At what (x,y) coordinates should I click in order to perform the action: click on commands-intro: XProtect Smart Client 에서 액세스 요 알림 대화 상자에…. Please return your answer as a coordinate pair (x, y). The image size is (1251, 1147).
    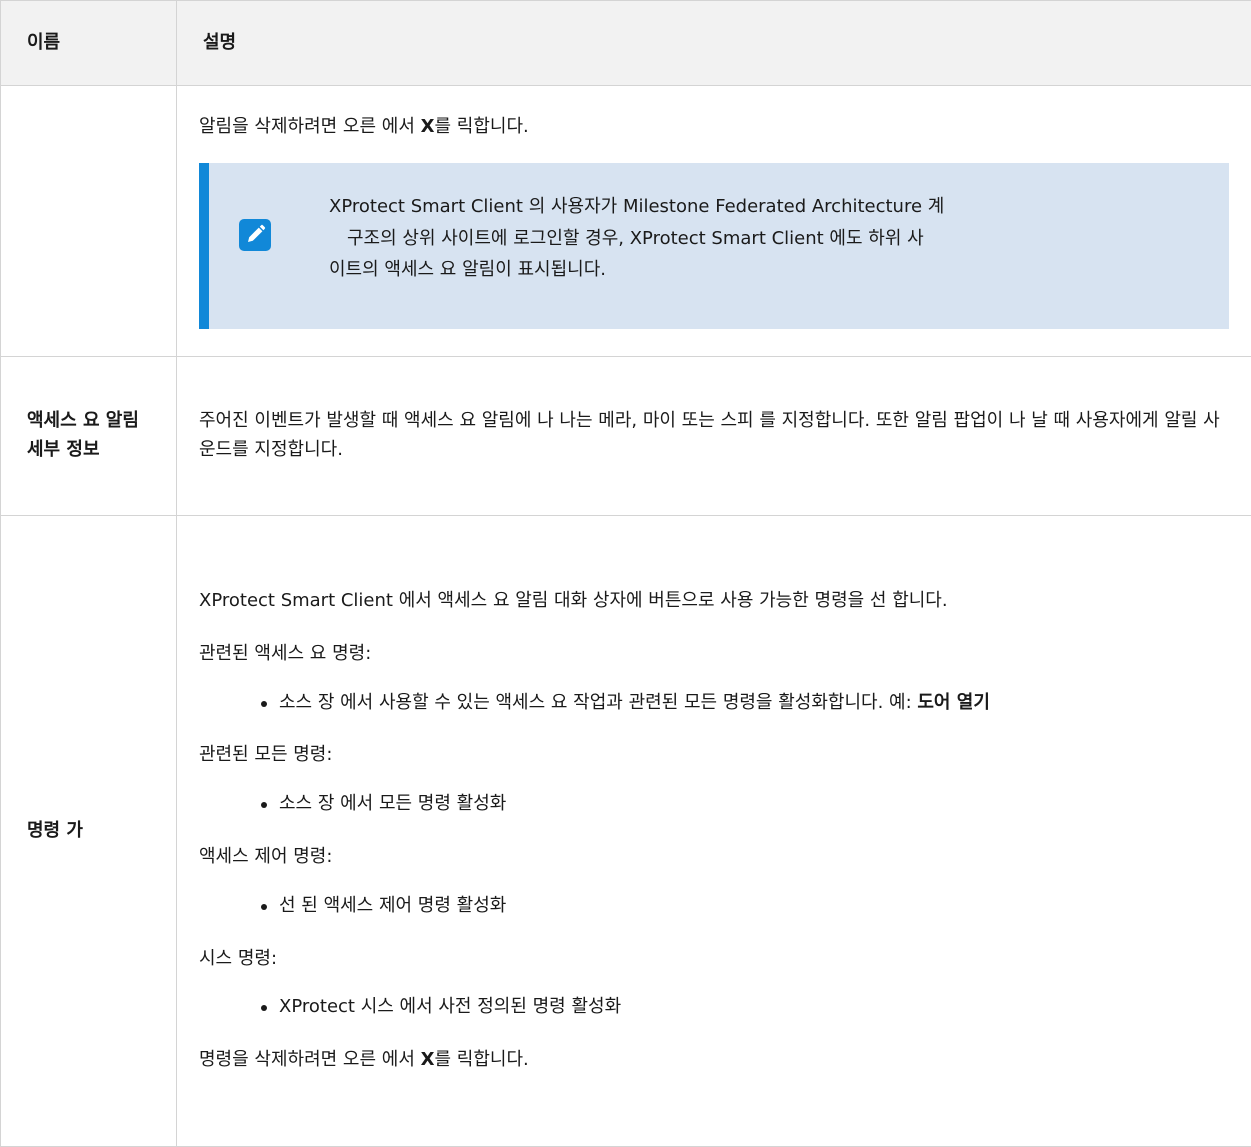
    Looking at the image, I should click on (714, 601).